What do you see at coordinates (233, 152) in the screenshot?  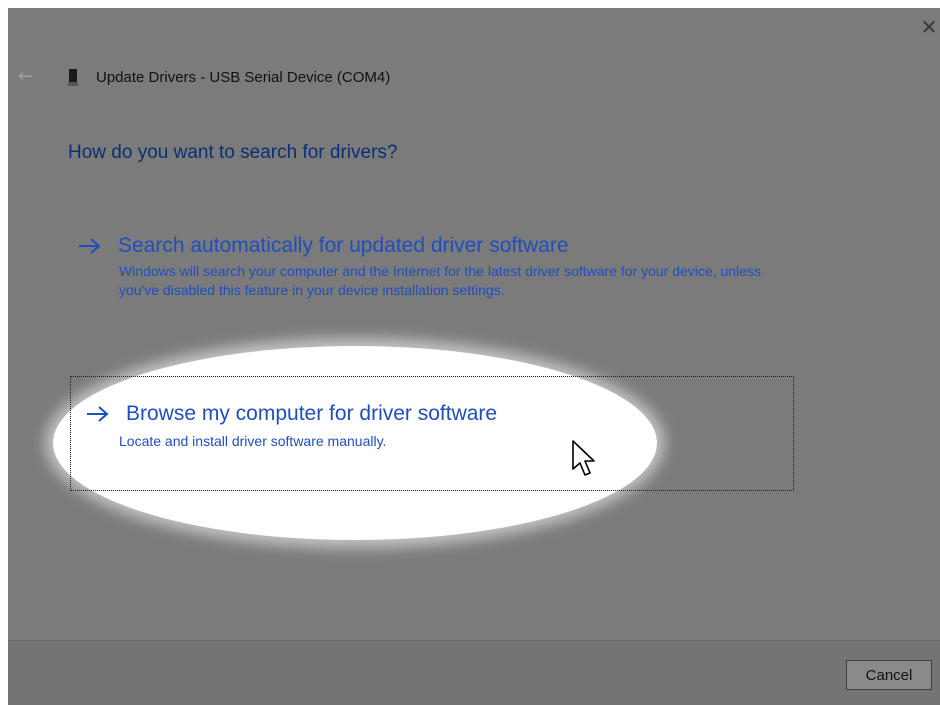 I see `page-question: How do you want to search for drivers?` at bounding box center [233, 152].